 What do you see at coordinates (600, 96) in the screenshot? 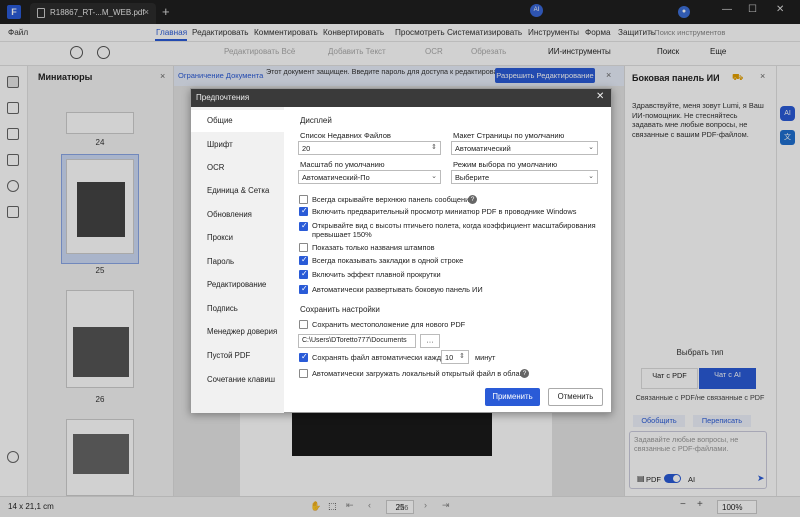
I see `dialog-close-icon: ✕` at bounding box center [600, 96].